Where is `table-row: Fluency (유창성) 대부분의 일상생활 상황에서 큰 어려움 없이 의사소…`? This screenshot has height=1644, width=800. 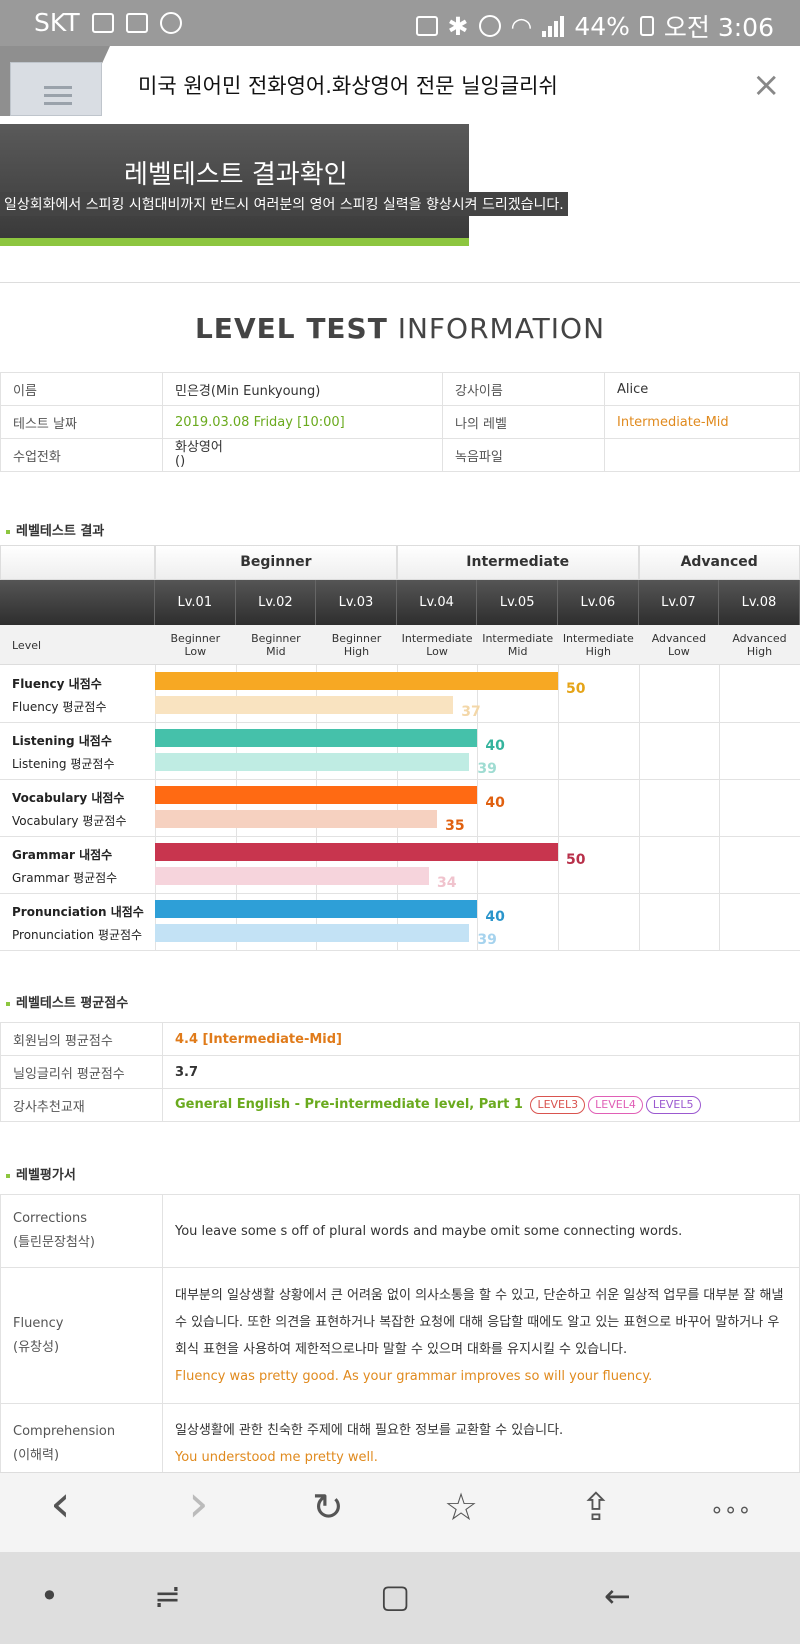
table-row: Fluency (유창성) 대부분의 일상생활 상황에서 큰 어려움 없이 의사소… is located at coordinates (400, 1335).